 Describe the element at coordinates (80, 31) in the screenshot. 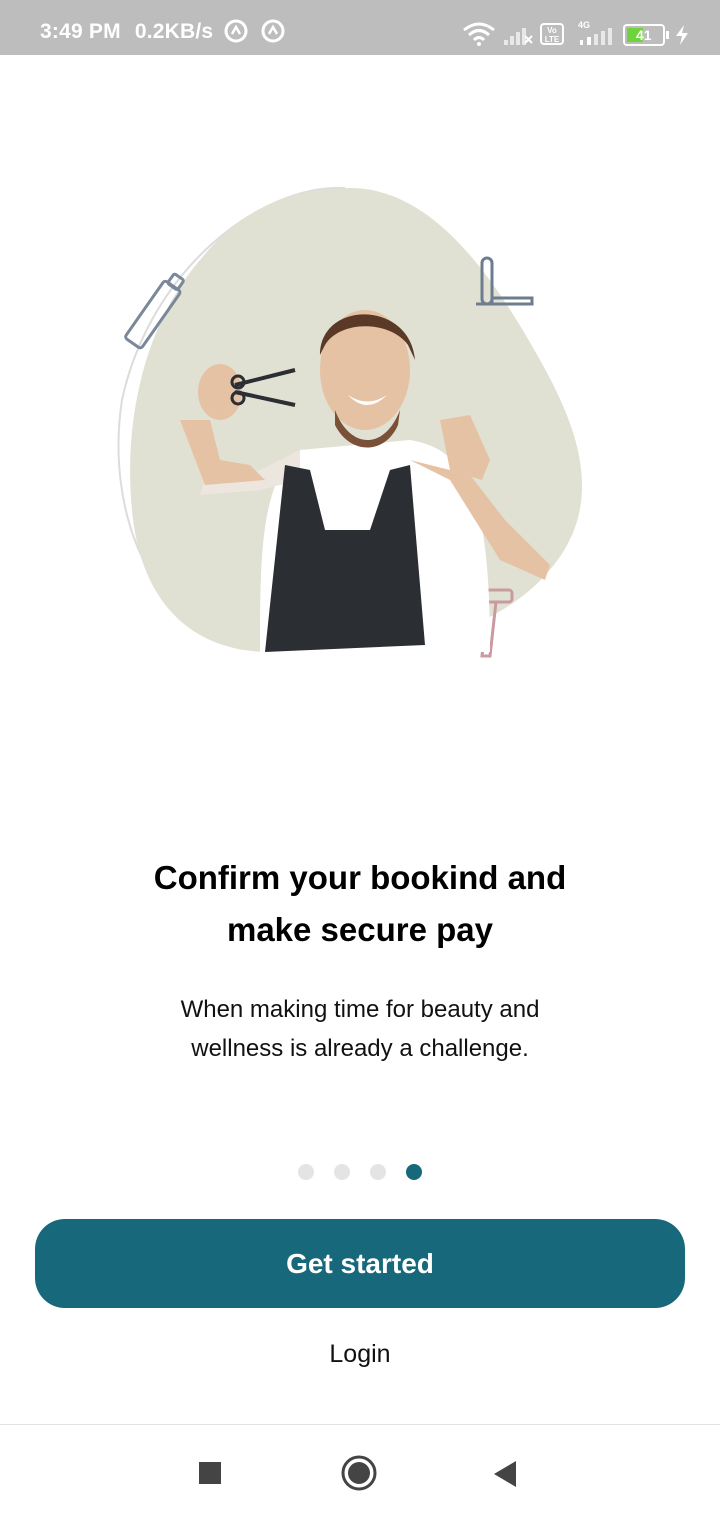

I see `status-time: 3:49 PM` at that location.